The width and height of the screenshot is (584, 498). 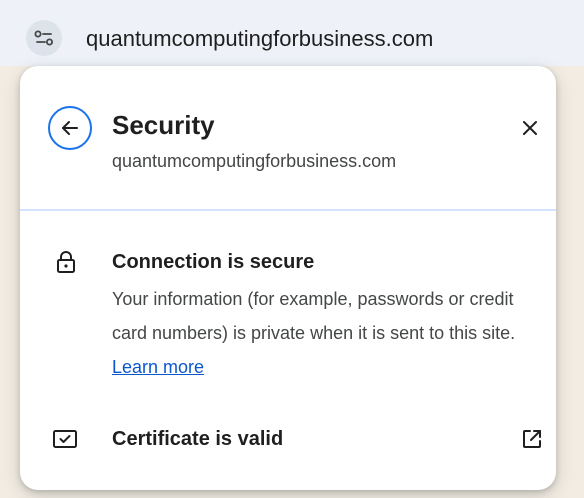 What do you see at coordinates (163, 125) in the screenshot?
I see `popup-title: Security` at bounding box center [163, 125].